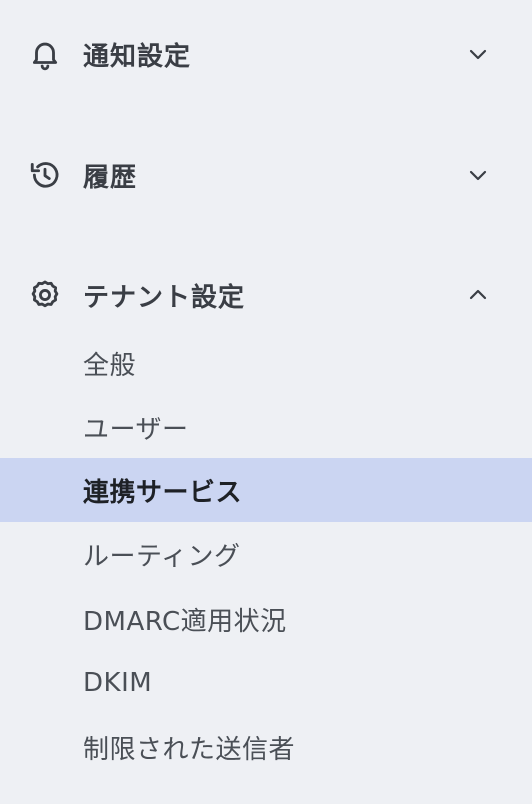  What do you see at coordinates (266, 295) in the screenshot?
I see `section-tenant-settings: テナント設定` at bounding box center [266, 295].